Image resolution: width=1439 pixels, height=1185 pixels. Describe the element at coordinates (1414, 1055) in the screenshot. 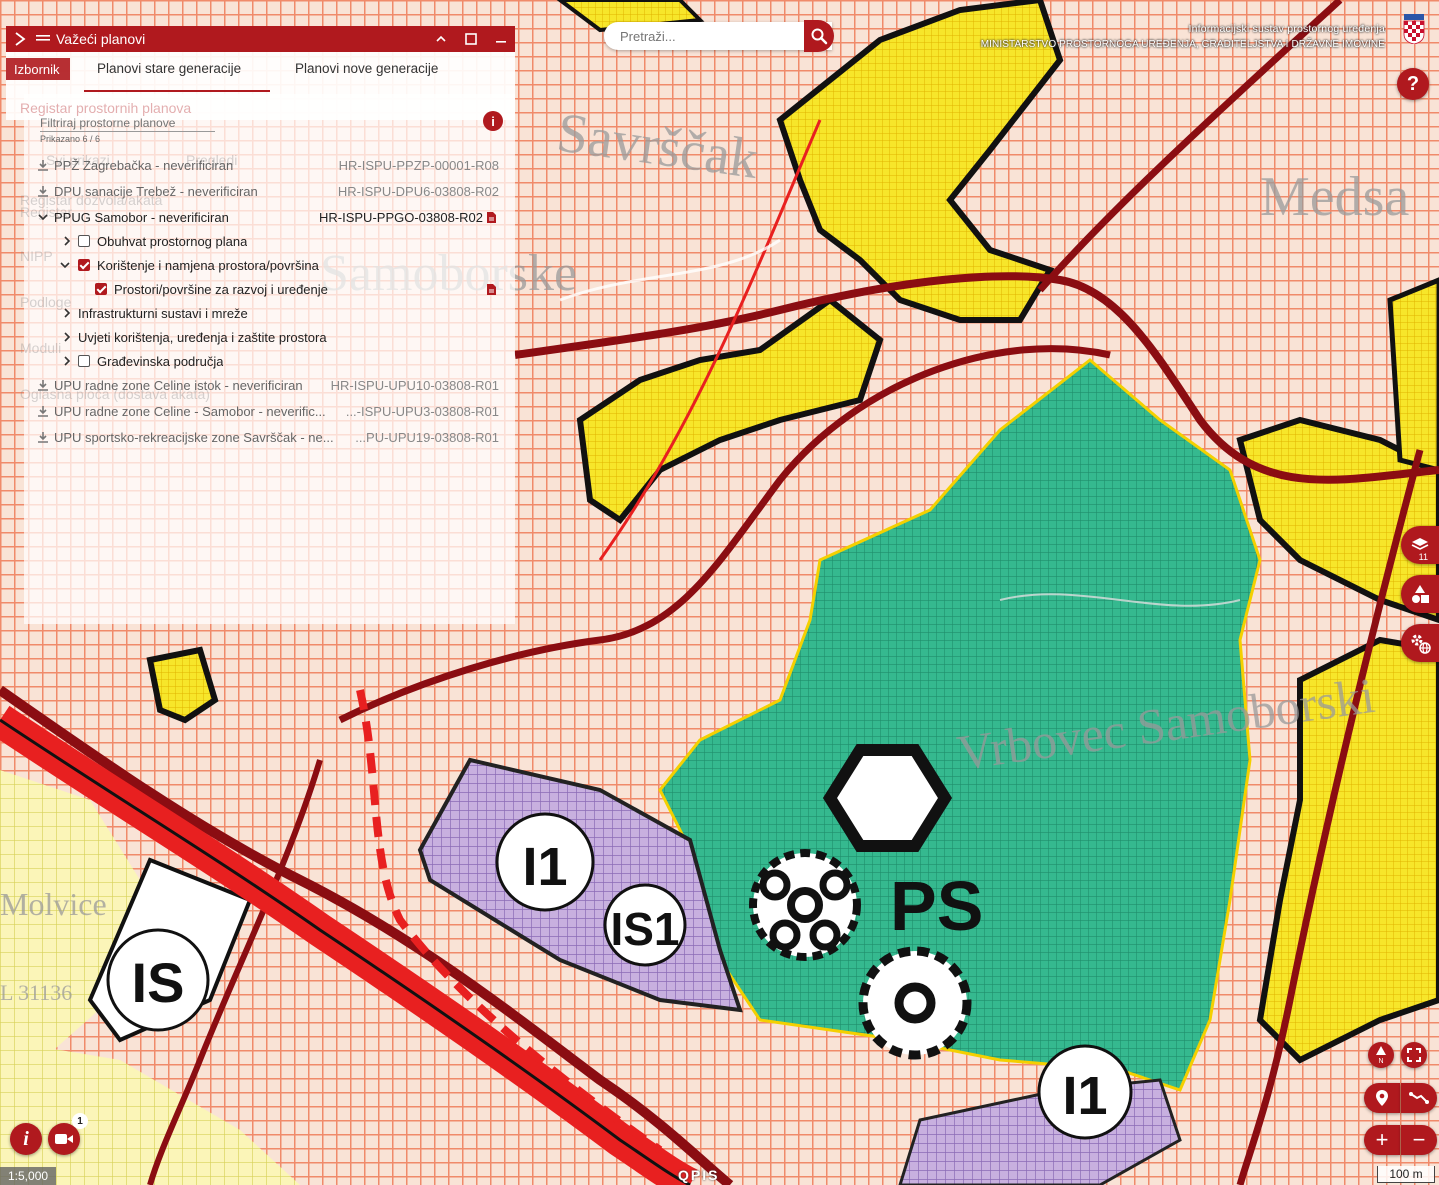

I see `fullscreen-button` at that location.